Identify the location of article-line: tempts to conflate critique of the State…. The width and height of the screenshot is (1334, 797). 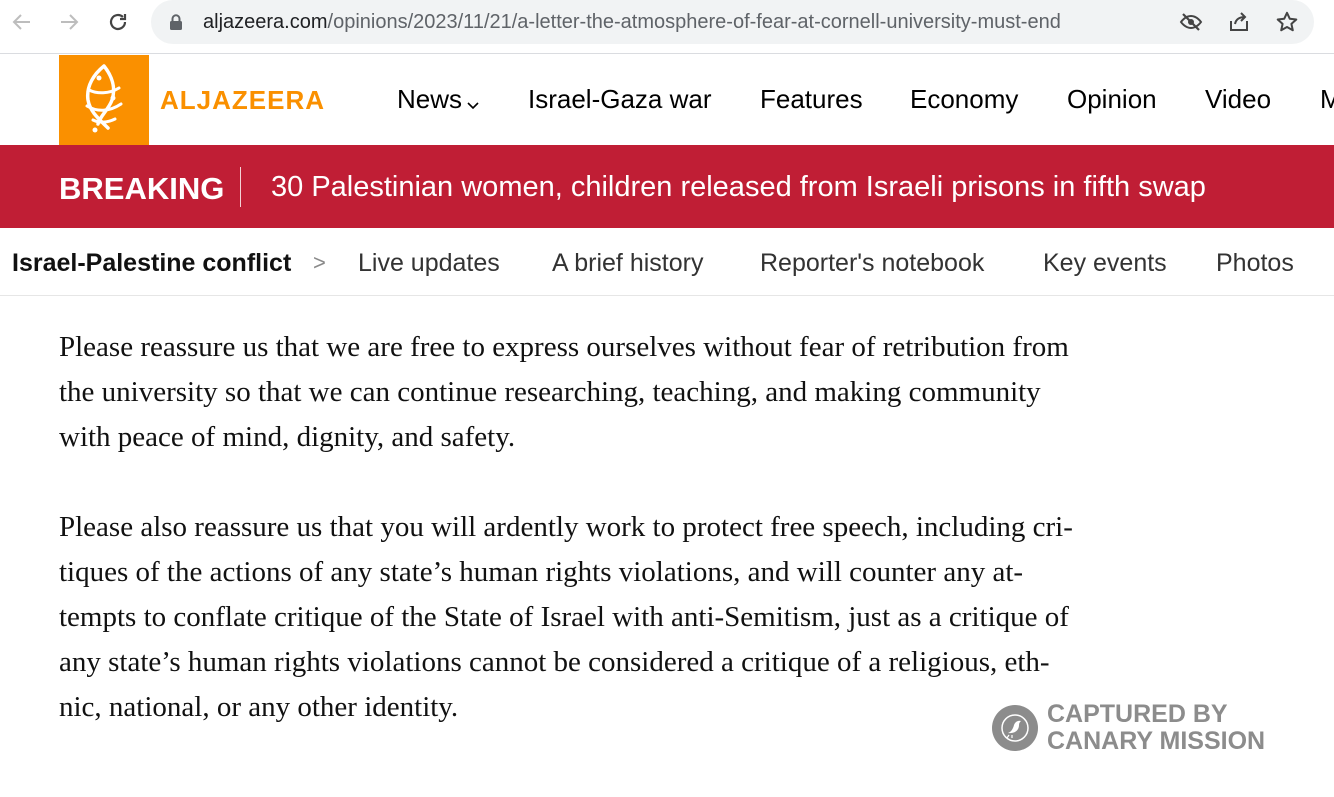
(564, 617).